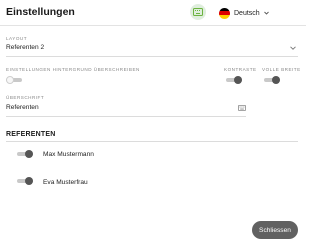  What do you see at coordinates (240, 69) in the screenshot?
I see `contrast-label: Kontraste` at bounding box center [240, 69].